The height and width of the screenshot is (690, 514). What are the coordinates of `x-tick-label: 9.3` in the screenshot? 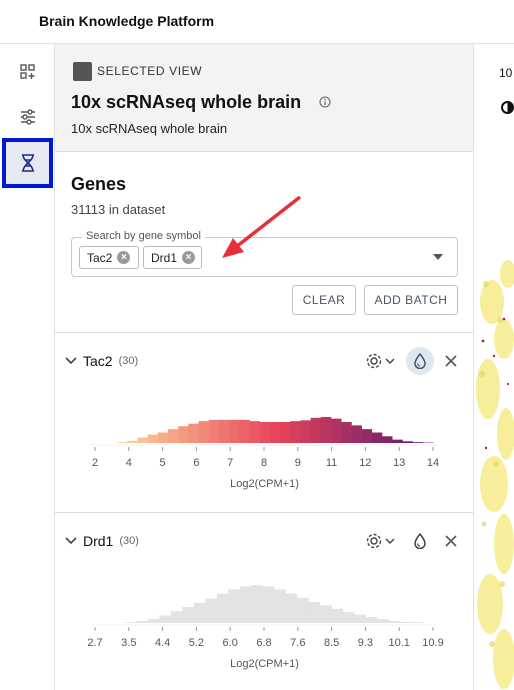 It's located at (365, 643).